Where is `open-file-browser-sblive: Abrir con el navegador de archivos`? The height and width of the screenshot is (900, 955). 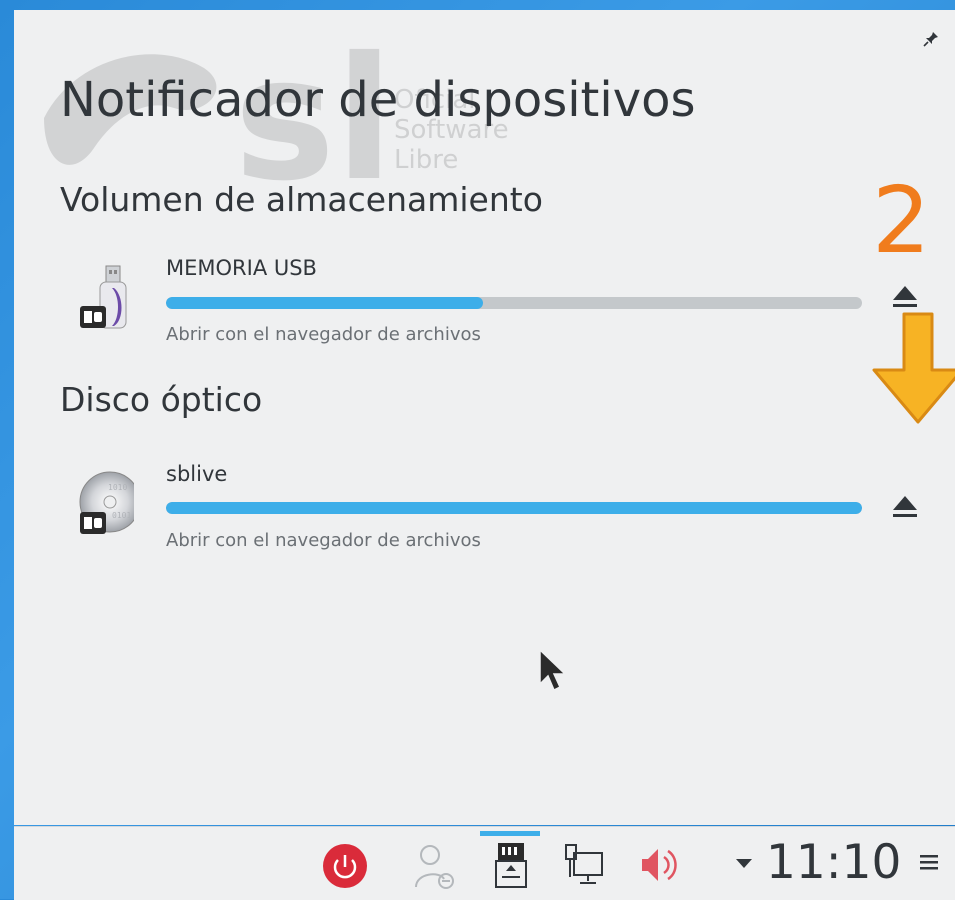 open-file-browser-sblive: Abrir con el navegador de archivos is located at coordinates (323, 540).